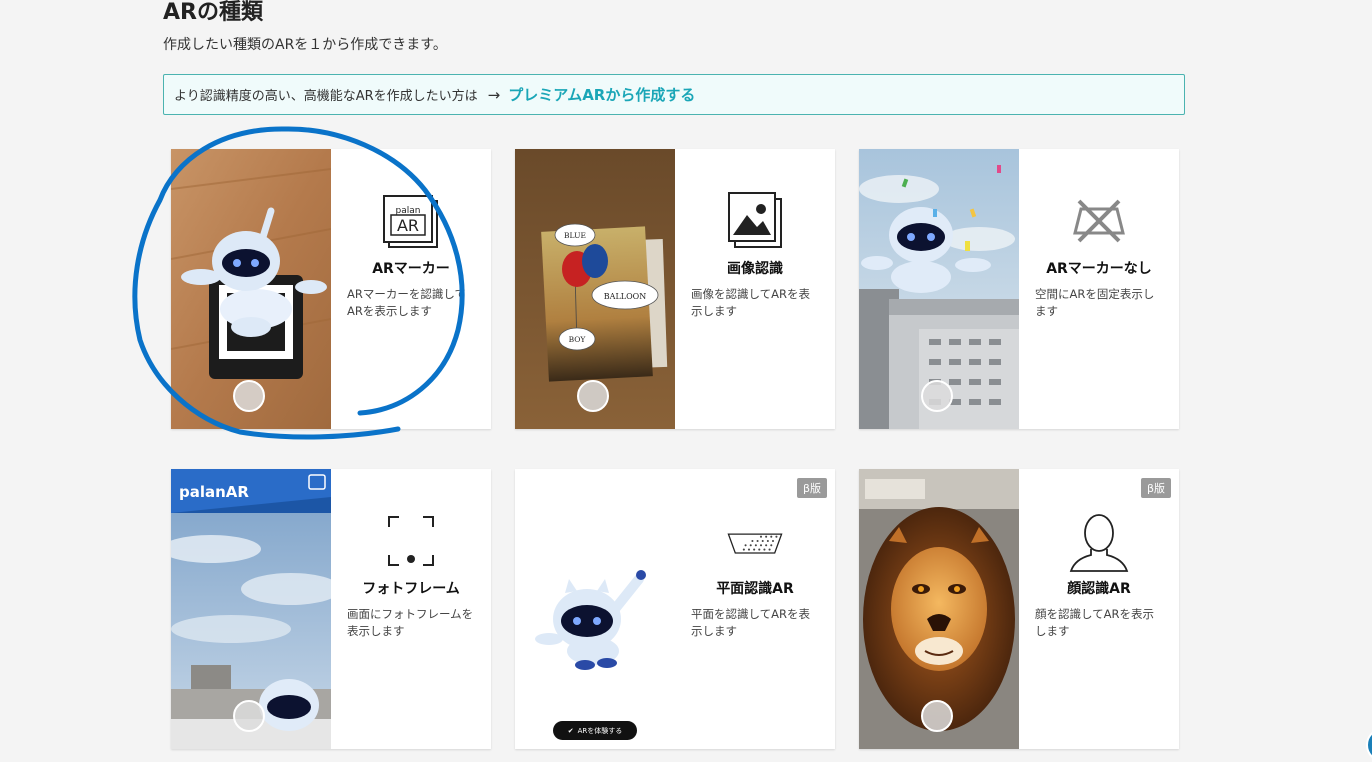 The image size is (1372, 762). I want to click on page-title: ARの種類, so click(213, 12).